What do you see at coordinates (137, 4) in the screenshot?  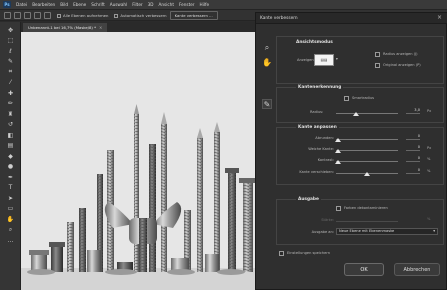 I see `menu-filter: Filter` at bounding box center [137, 4].